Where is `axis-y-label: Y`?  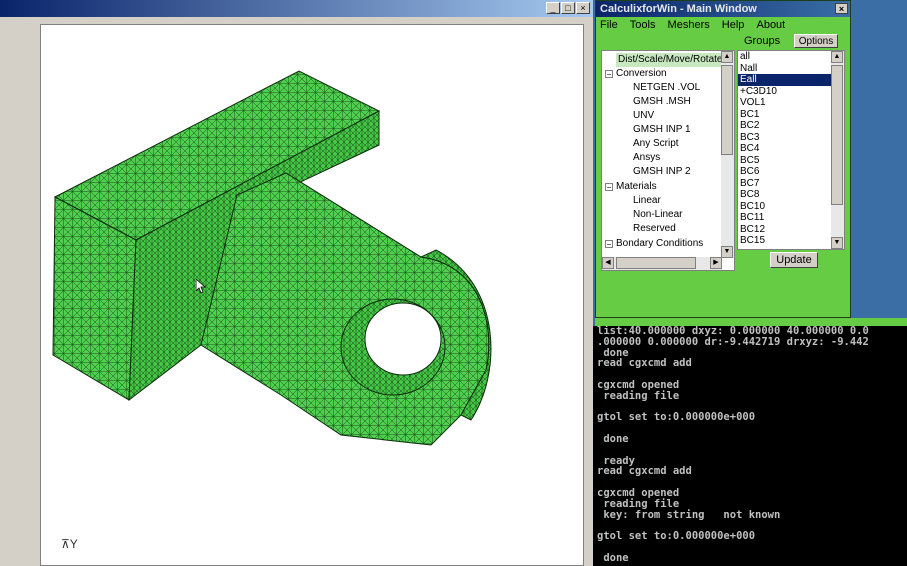 axis-y-label: Y is located at coordinates (73, 544).